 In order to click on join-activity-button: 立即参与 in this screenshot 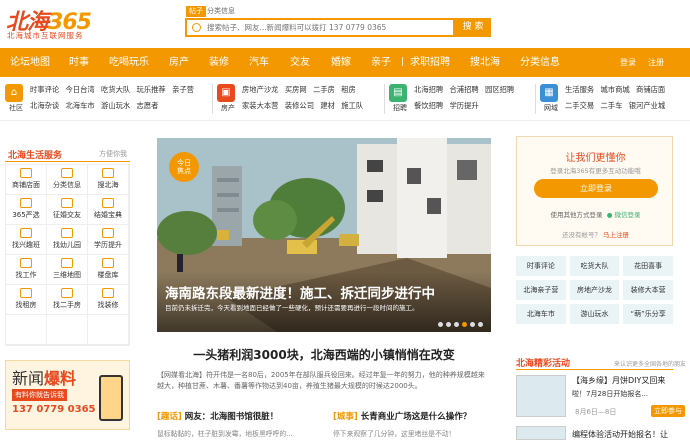, I will do `click(668, 411)`.